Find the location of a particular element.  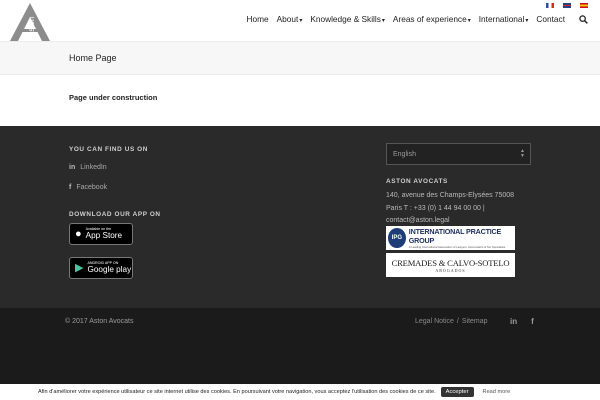

nav-label: Contact is located at coordinates (550, 19).